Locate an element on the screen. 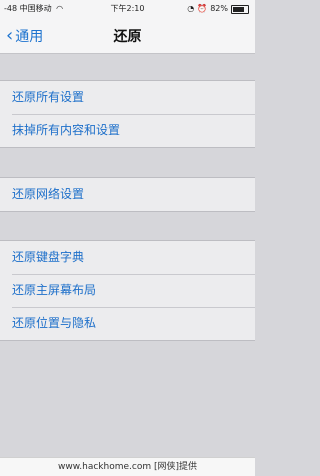 This screenshot has height=476, width=320. battery-percent: 82% is located at coordinates (219, 8).